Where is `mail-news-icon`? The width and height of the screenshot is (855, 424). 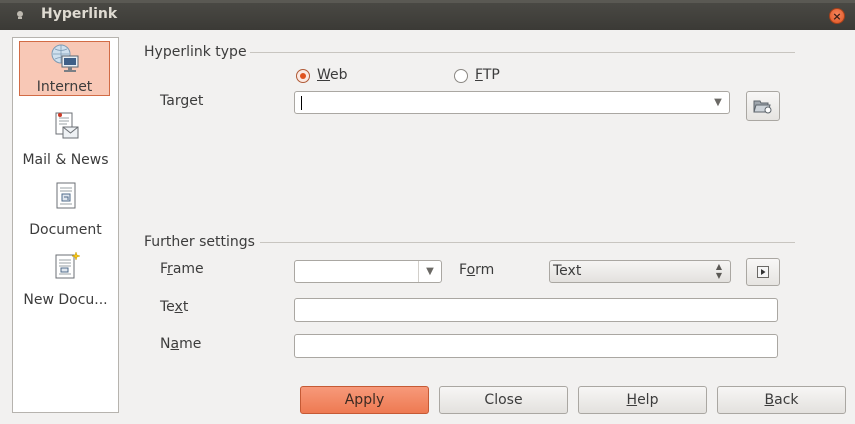 mail-news-icon is located at coordinates (66, 125).